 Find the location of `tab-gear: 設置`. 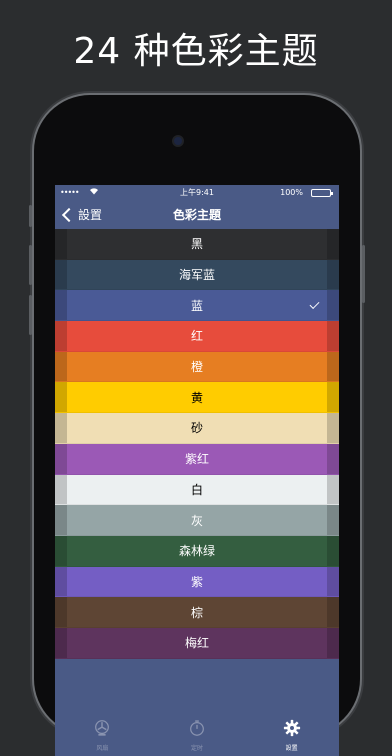

tab-gear: 設置 is located at coordinates (291, 735).